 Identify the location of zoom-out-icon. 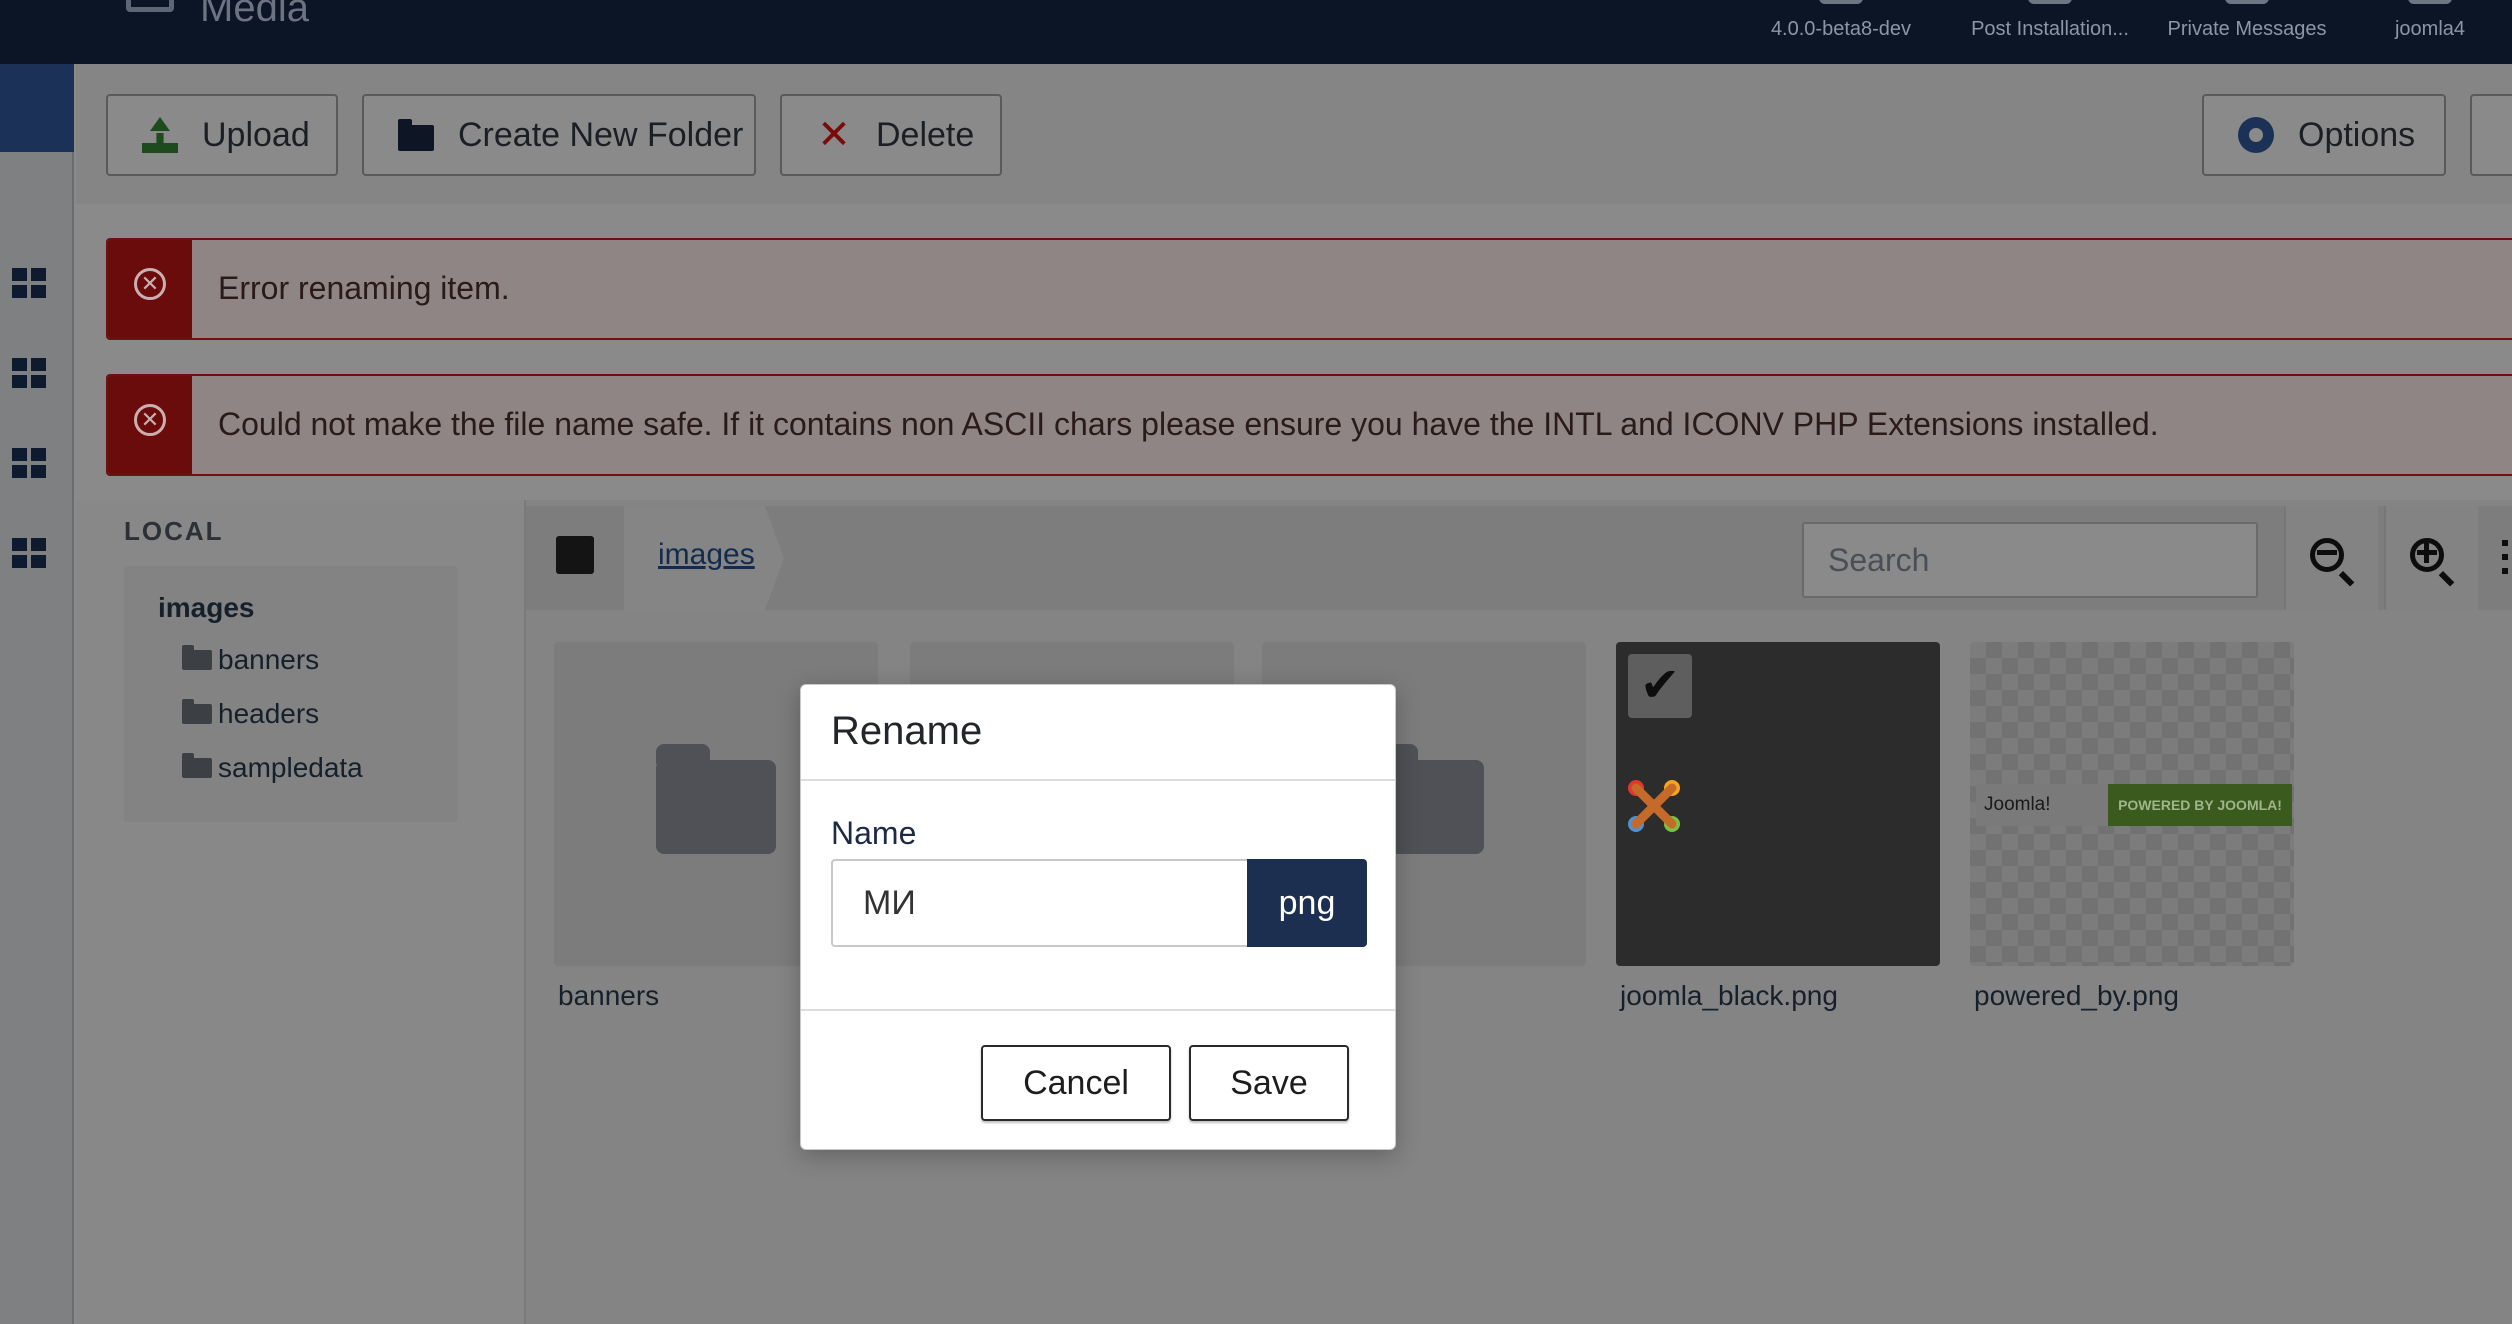
(2327, 555).